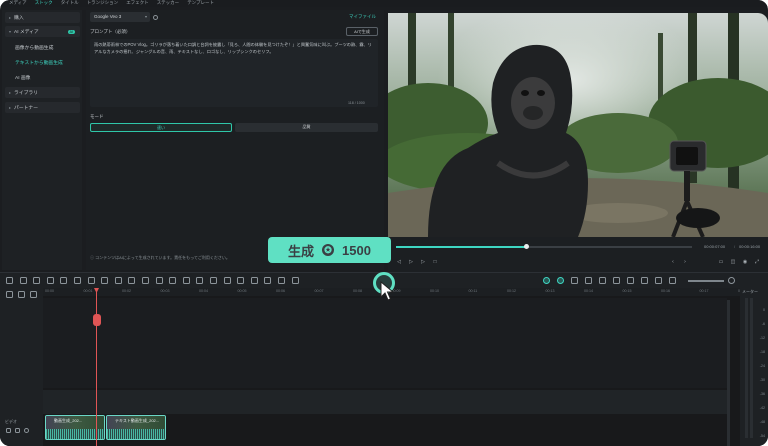 Image resolution: width=768 pixels, height=446 pixels. I want to click on zoom-icon, so click(200, 280).